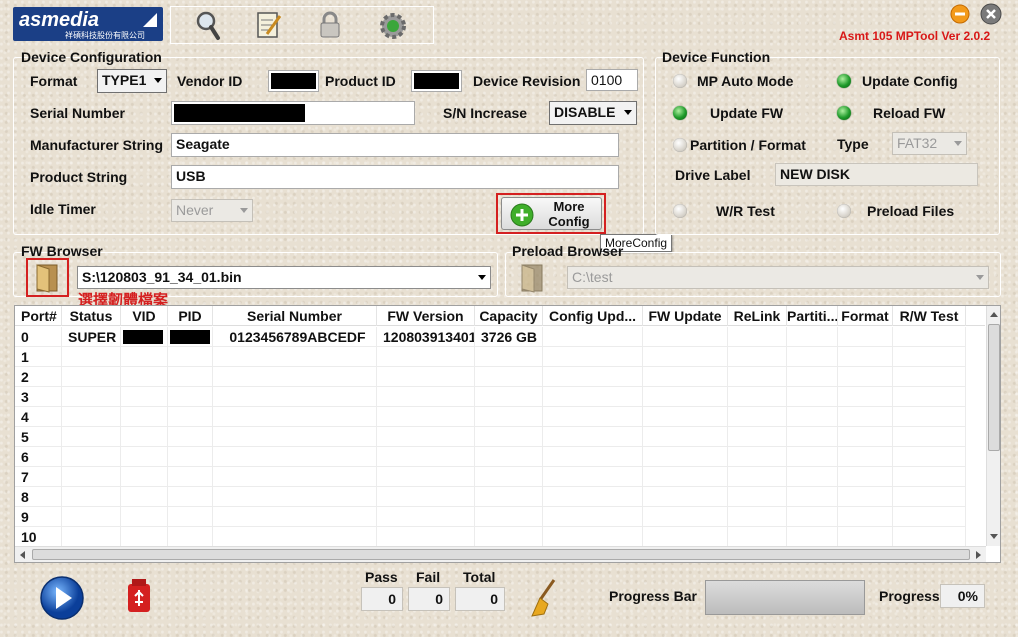 This screenshot has height=637, width=1018. I want to click on table-row: 10, so click(490, 537).